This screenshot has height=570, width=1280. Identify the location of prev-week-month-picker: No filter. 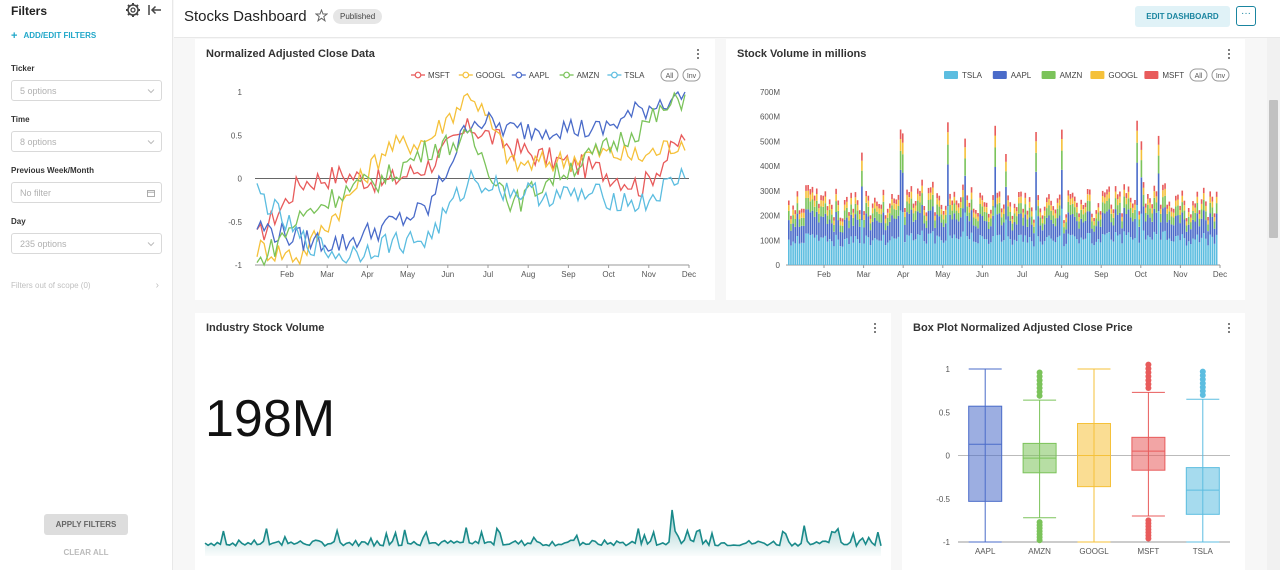
(86, 192).